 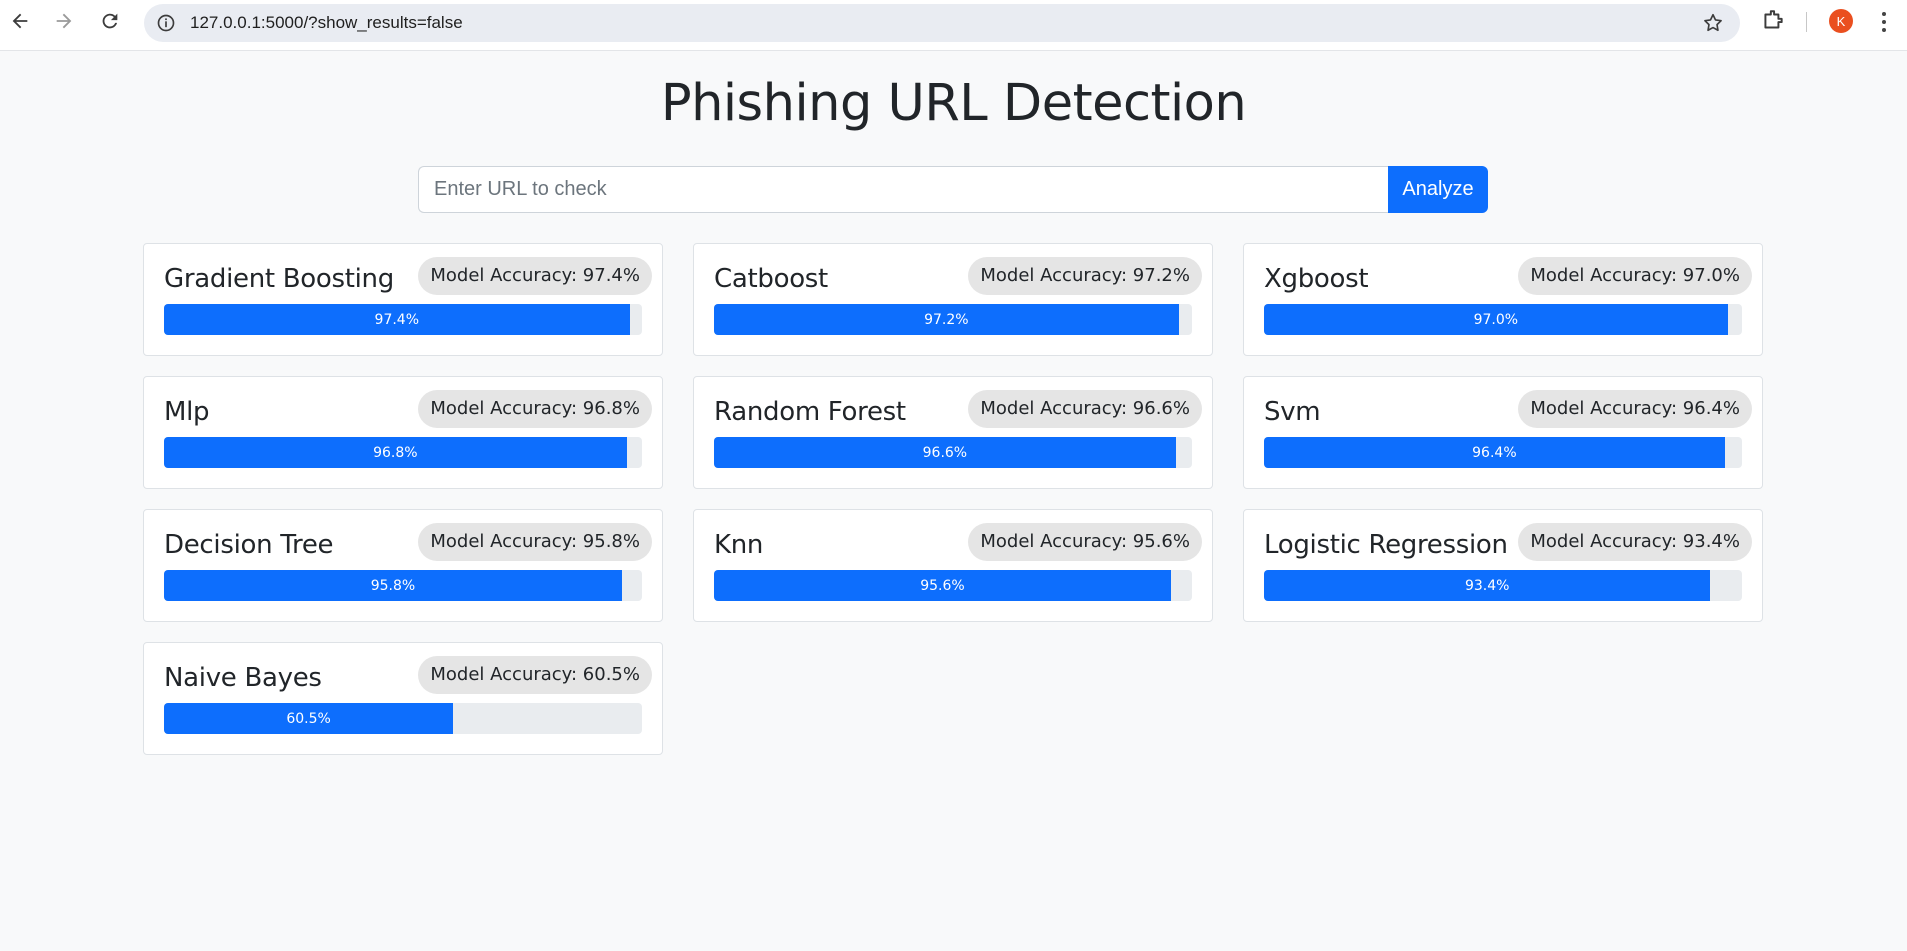 I want to click on accuracy-progress-fill: 96.6%, so click(x=945, y=452).